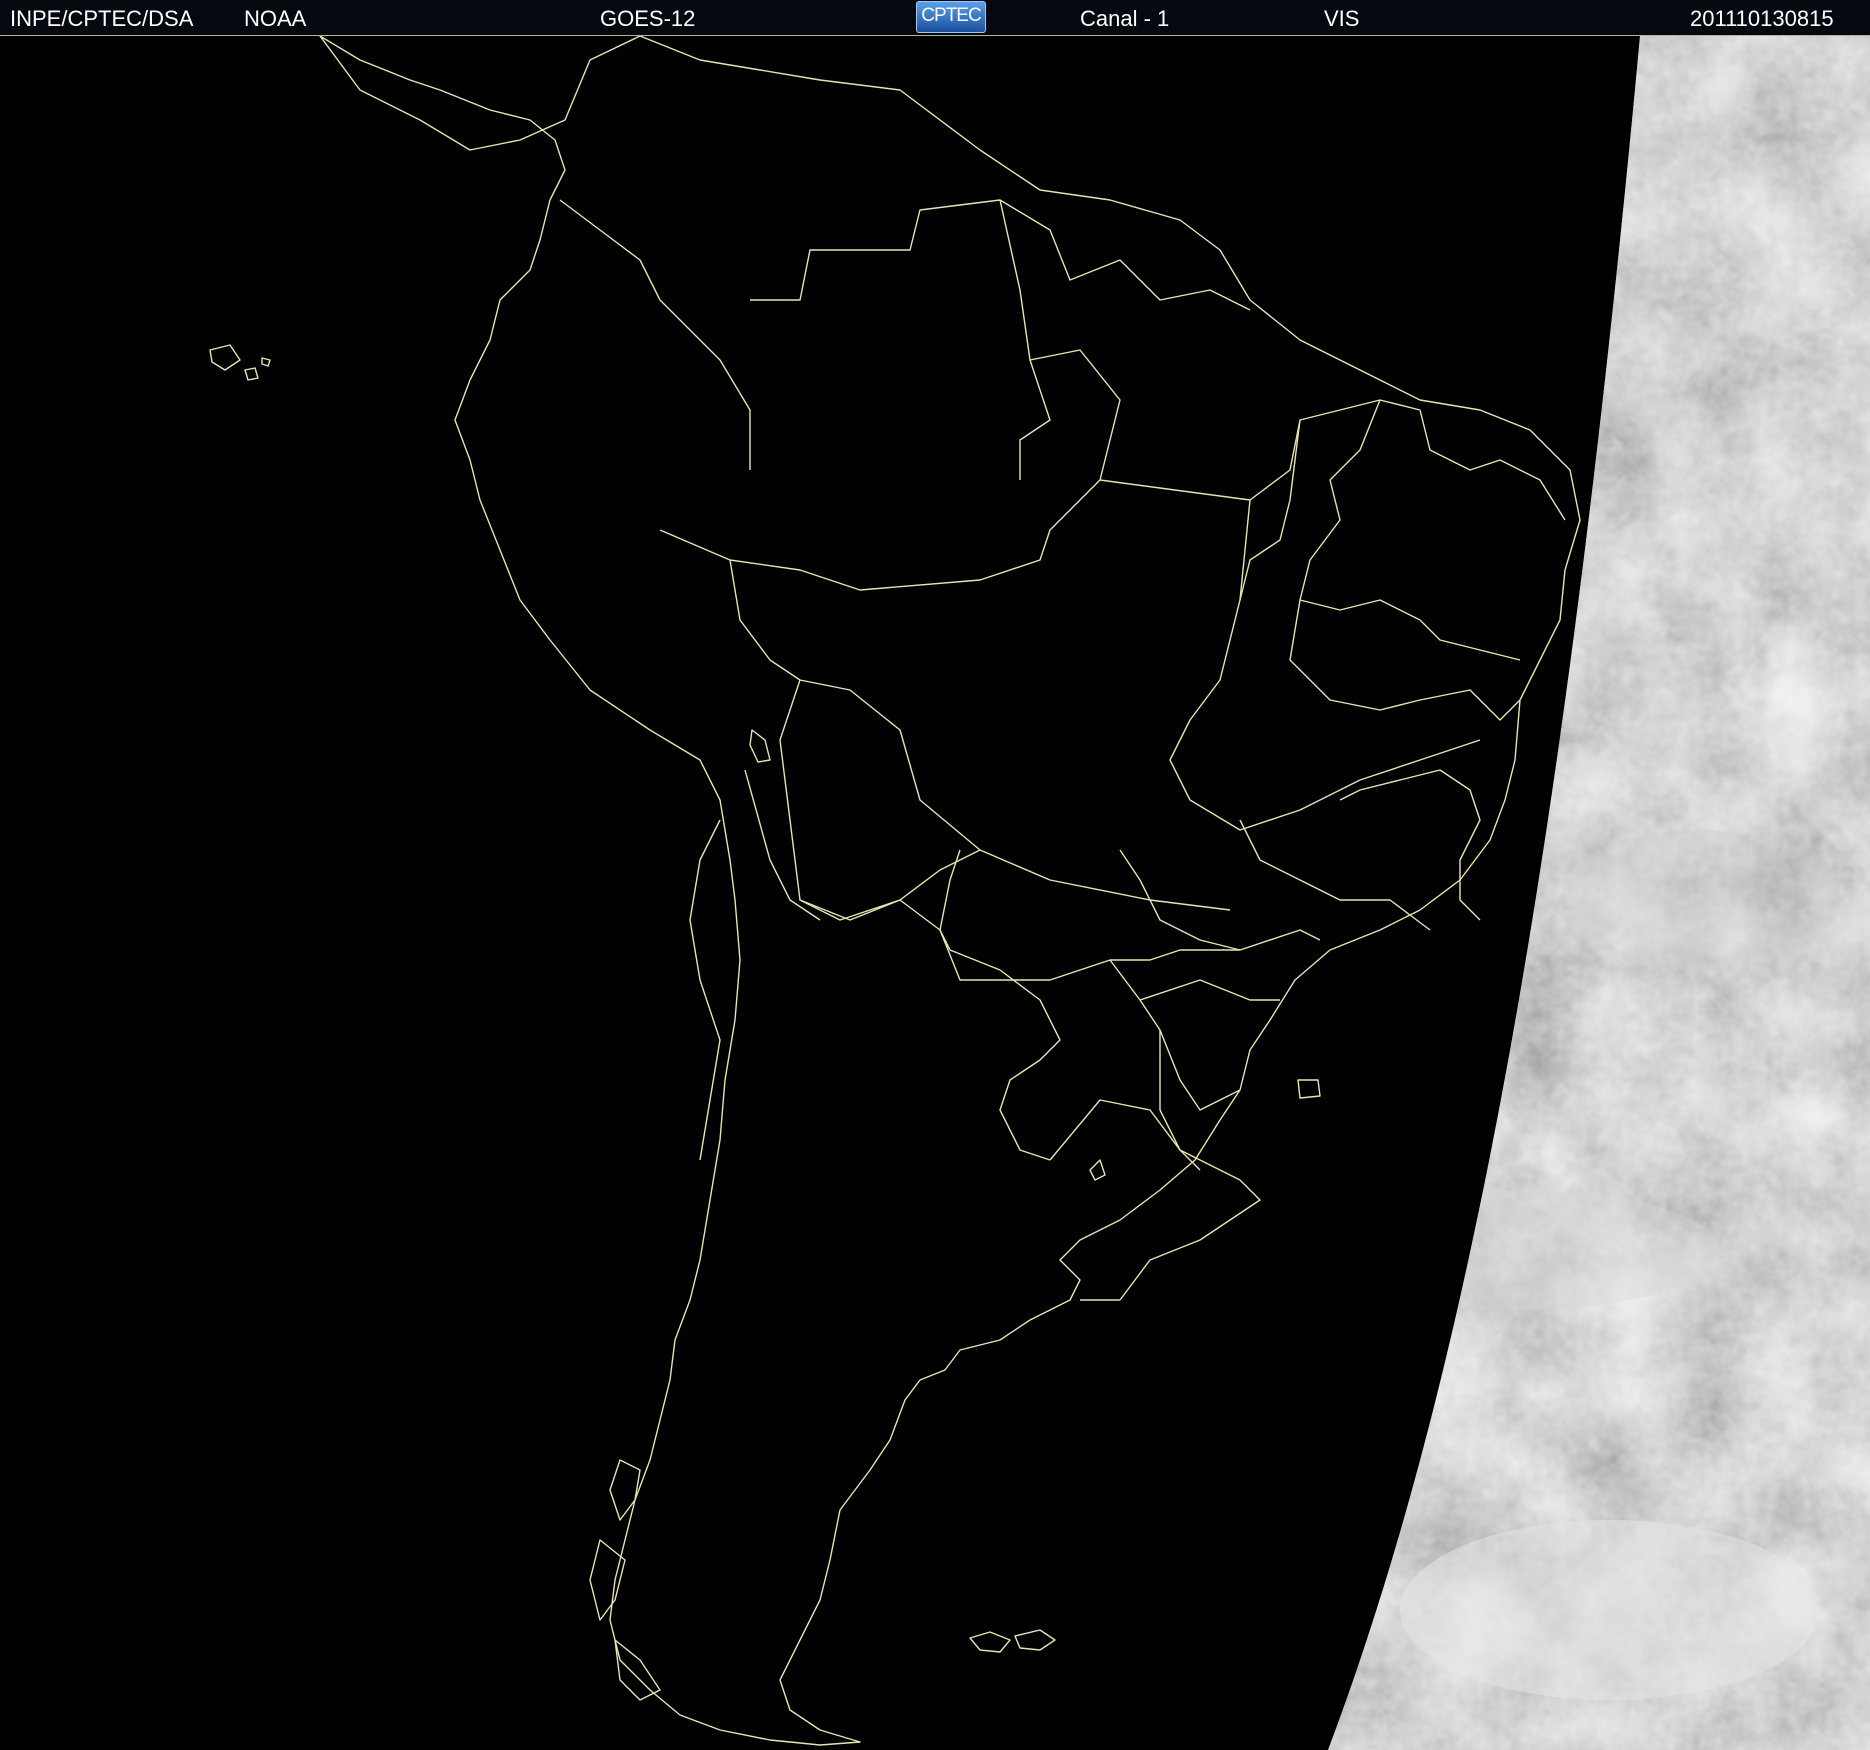 The height and width of the screenshot is (1750, 1870). Describe the element at coordinates (951, 17) in the screenshot. I see `cptec-logo: CPTEC` at that location.